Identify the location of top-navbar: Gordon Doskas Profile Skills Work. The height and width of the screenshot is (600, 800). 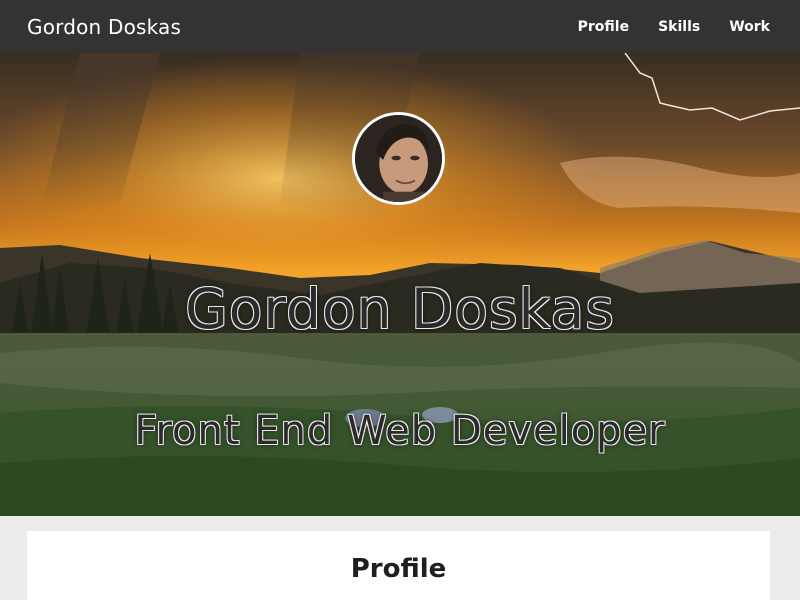
(400, 26).